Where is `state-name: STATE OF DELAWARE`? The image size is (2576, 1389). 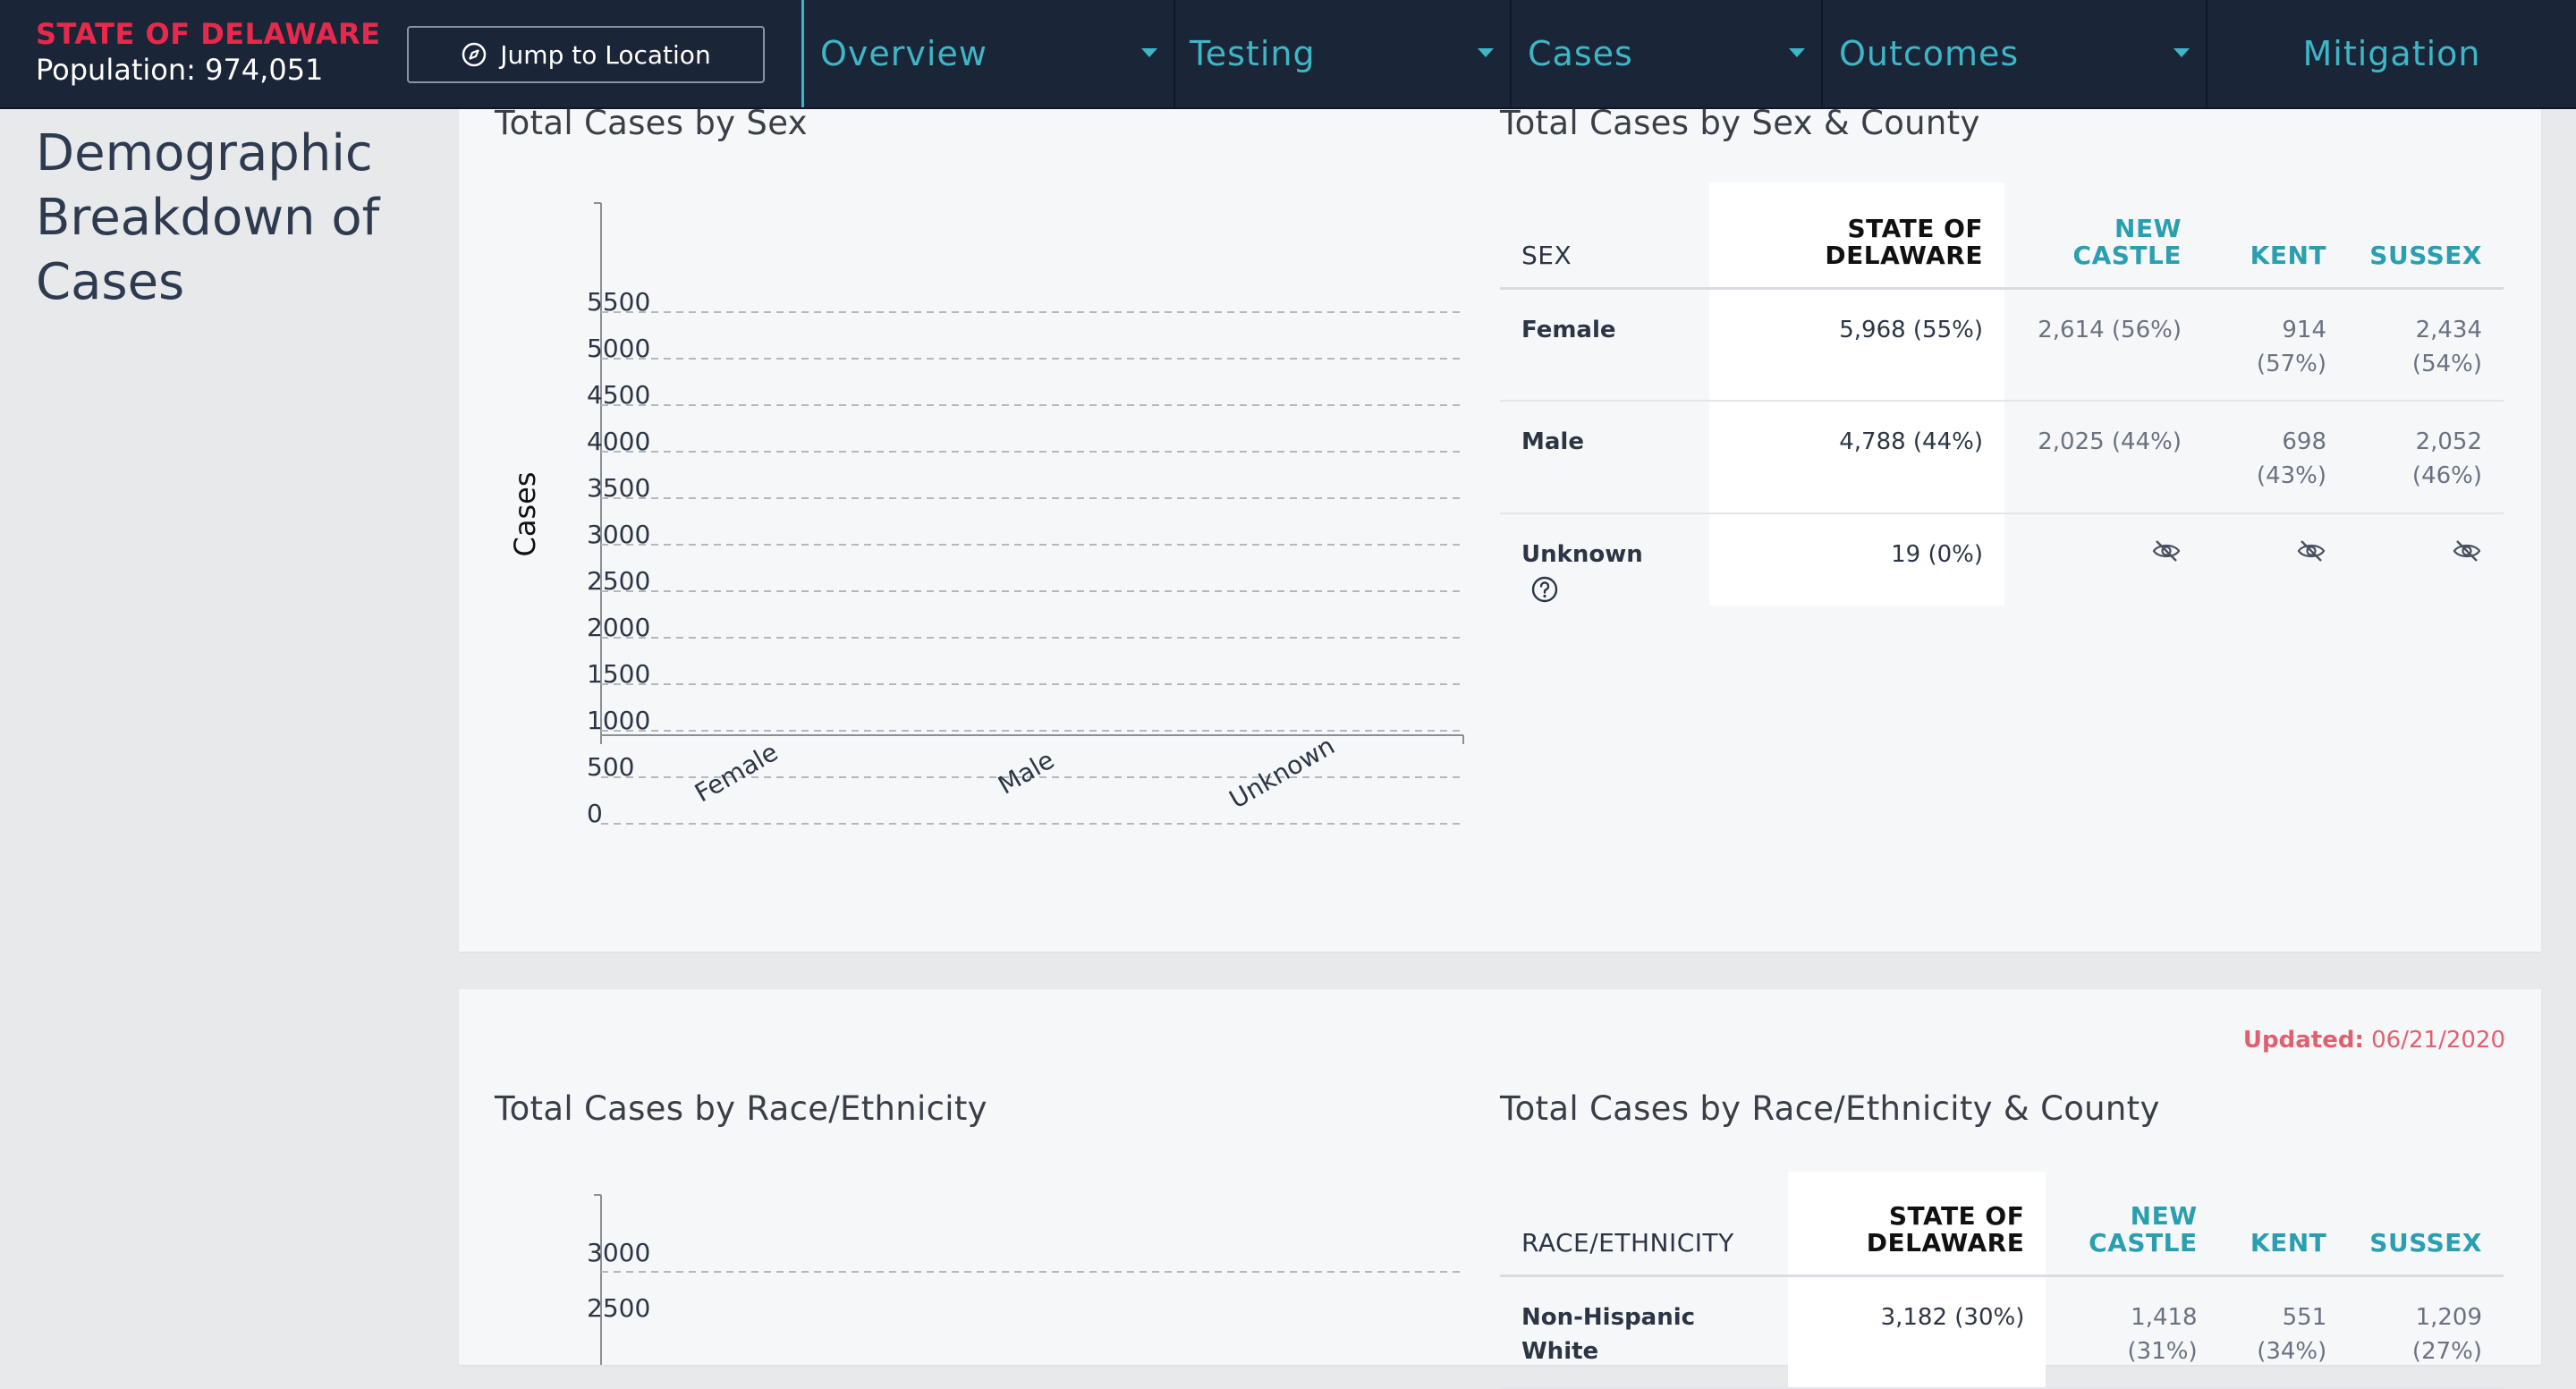 state-name: STATE OF DELAWARE is located at coordinates (208, 34).